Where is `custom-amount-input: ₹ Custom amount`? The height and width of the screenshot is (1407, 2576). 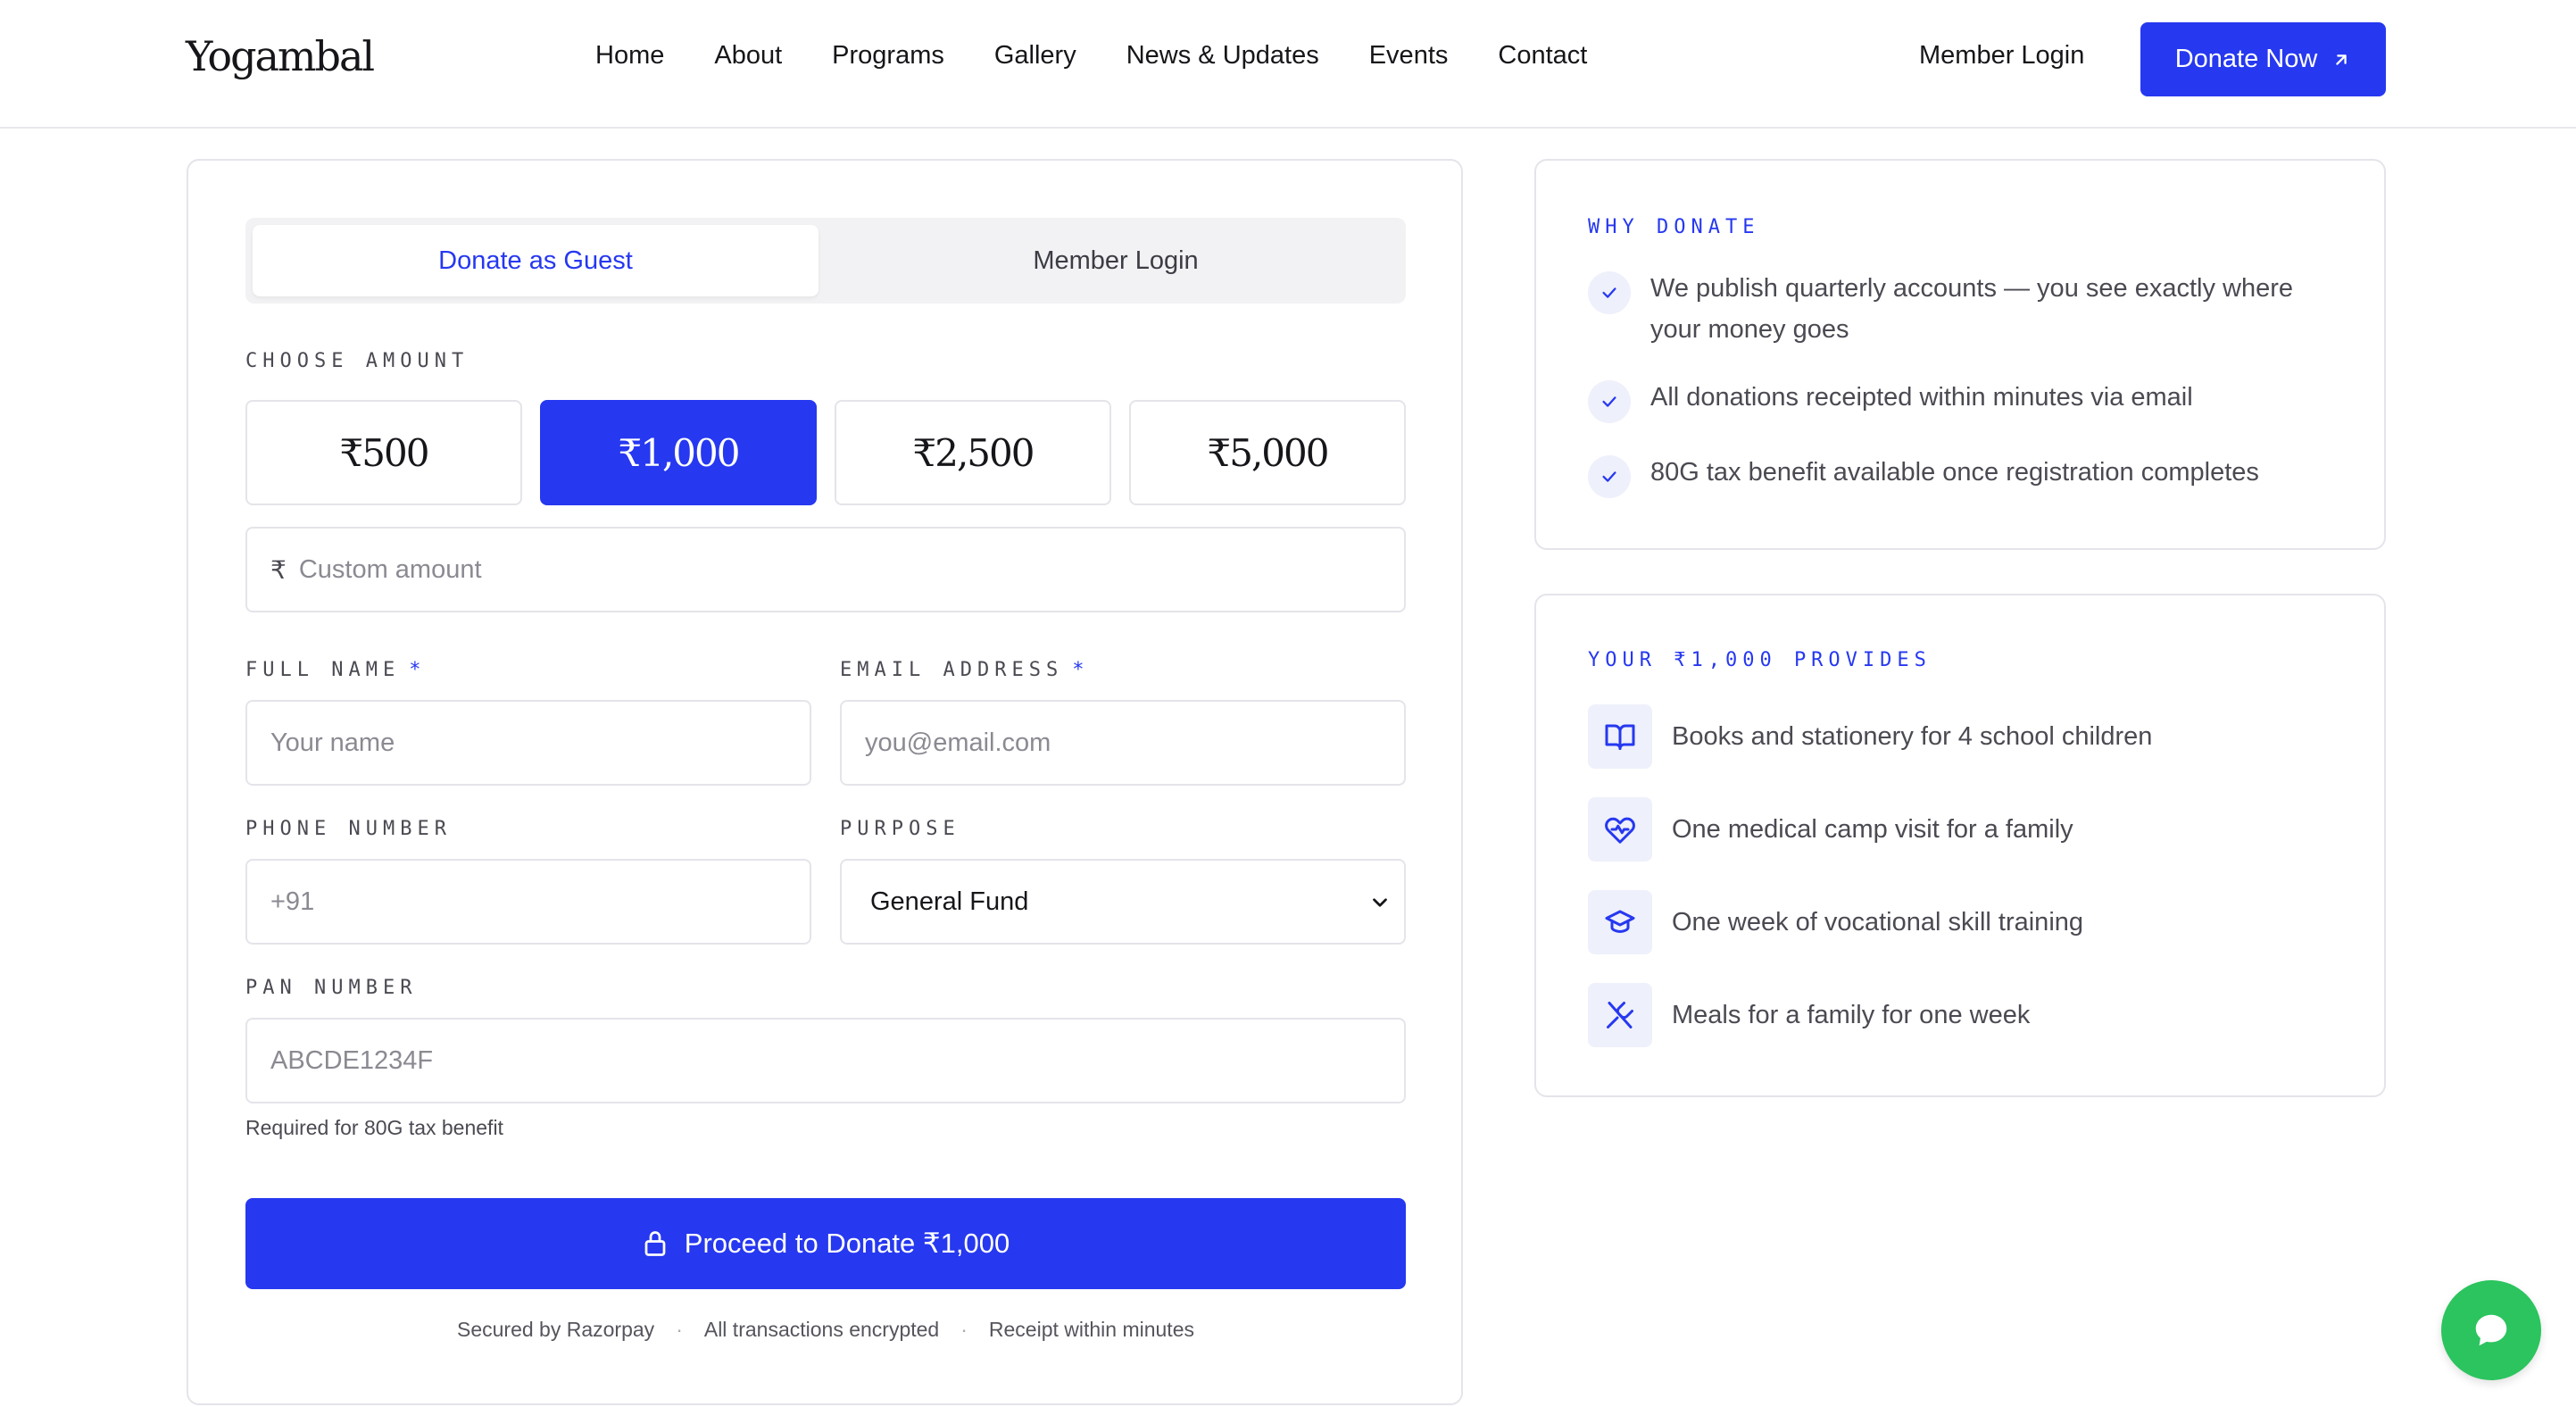
custom-amount-input: ₹ Custom amount is located at coordinates (826, 569).